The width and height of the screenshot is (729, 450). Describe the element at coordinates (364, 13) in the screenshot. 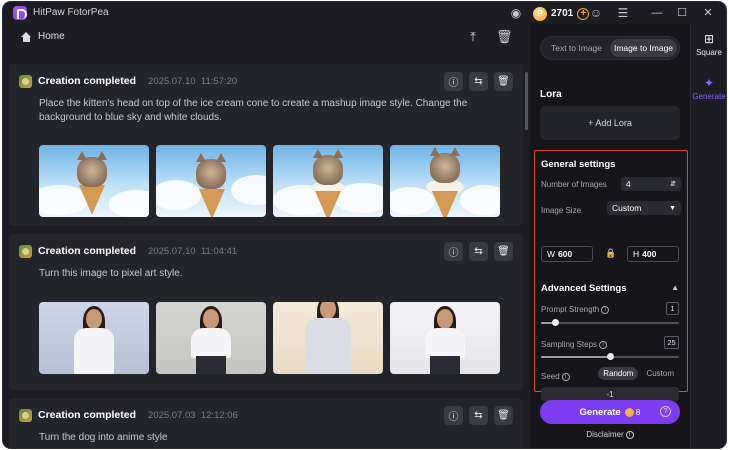

I see `title-bar: HitPaw FotorPea ◉ P 2701 + ☺ ☰ — ☐ ✕` at that location.